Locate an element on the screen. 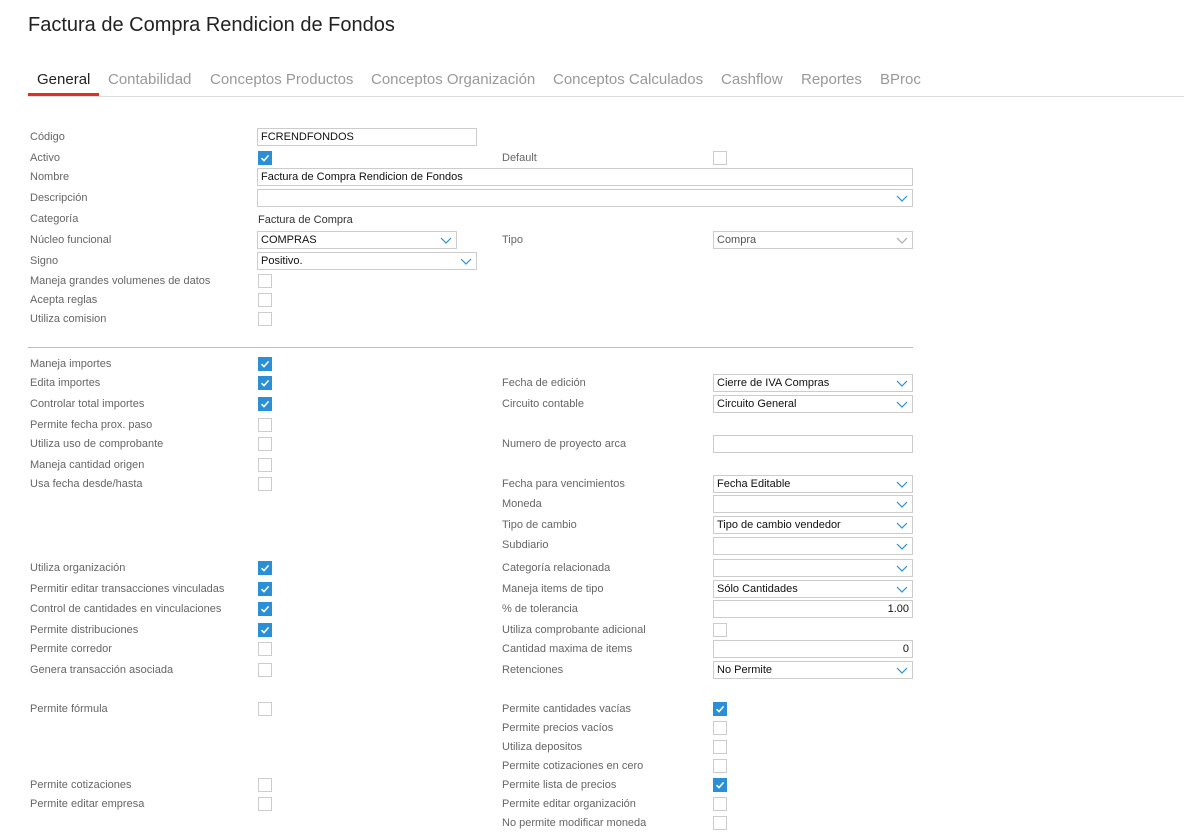 The width and height of the screenshot is (1184, 832). permite-precios-vacios-label: Permite precios vacíos is located at coordinates (558, 728).